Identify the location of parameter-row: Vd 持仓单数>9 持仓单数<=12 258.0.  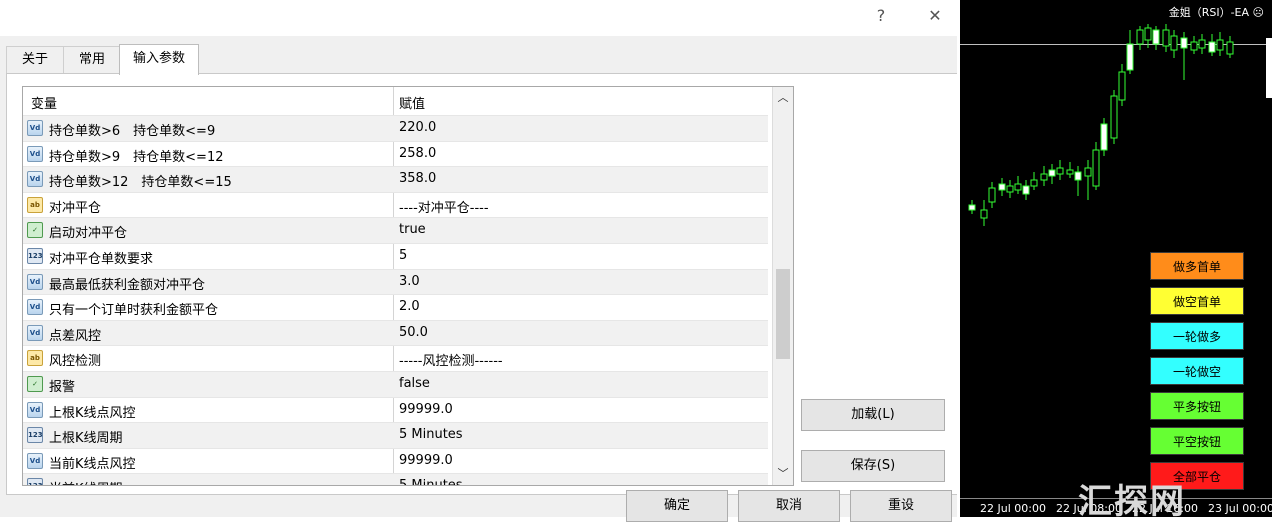
(395, 153).